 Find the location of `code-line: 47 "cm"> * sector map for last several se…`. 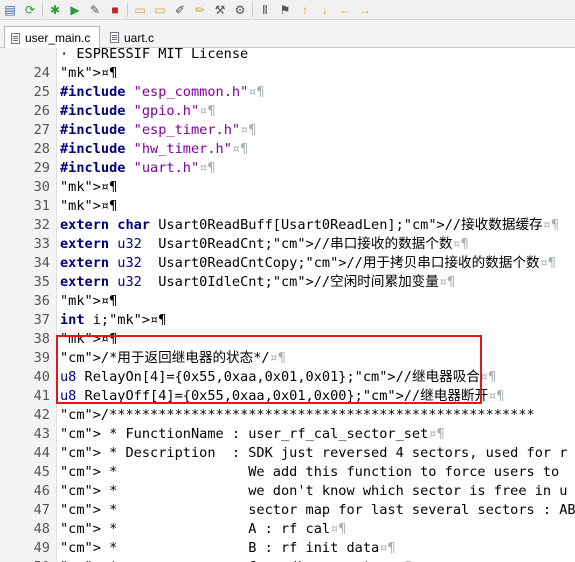

code-line: 47 "cm"> * sector map for last several se… is located at coordinates (287, 510).